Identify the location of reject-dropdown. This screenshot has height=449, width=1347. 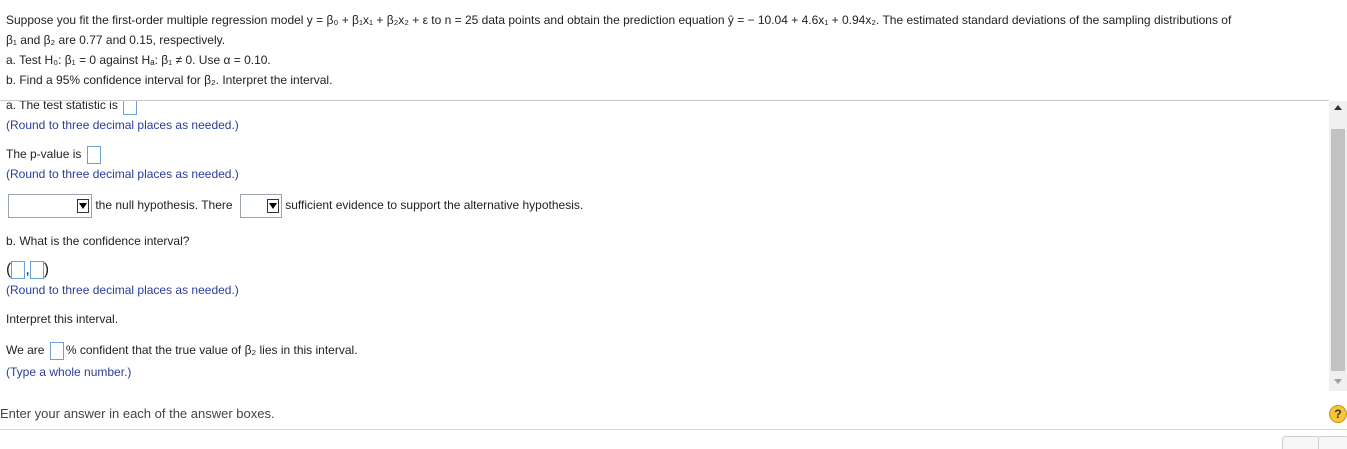
(50, 206).